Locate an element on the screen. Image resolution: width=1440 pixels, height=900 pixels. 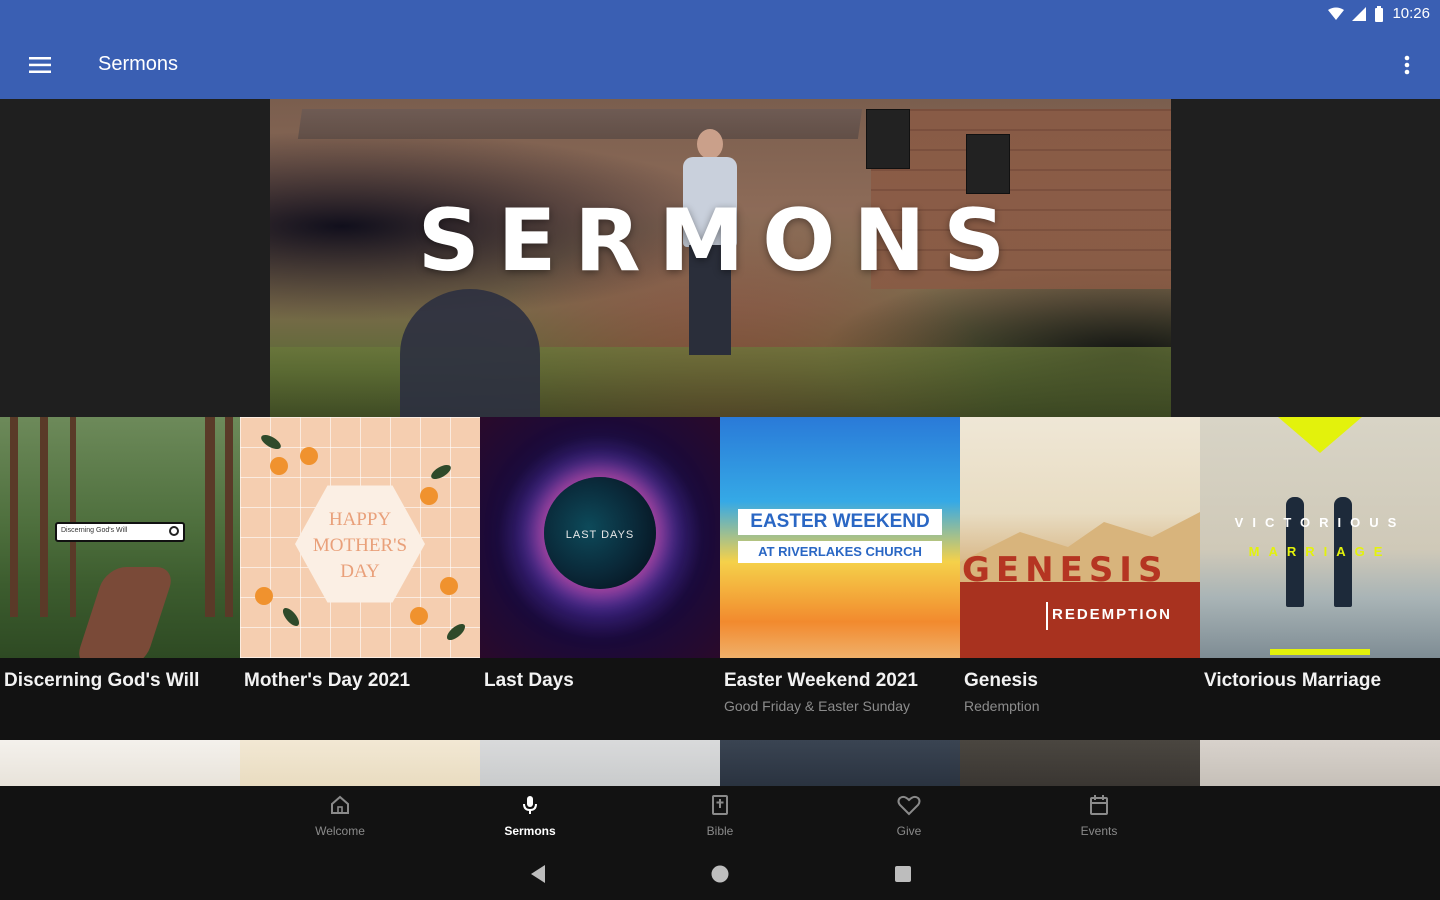
sermon-title: Genesis is located at coordinates (1001, 680).